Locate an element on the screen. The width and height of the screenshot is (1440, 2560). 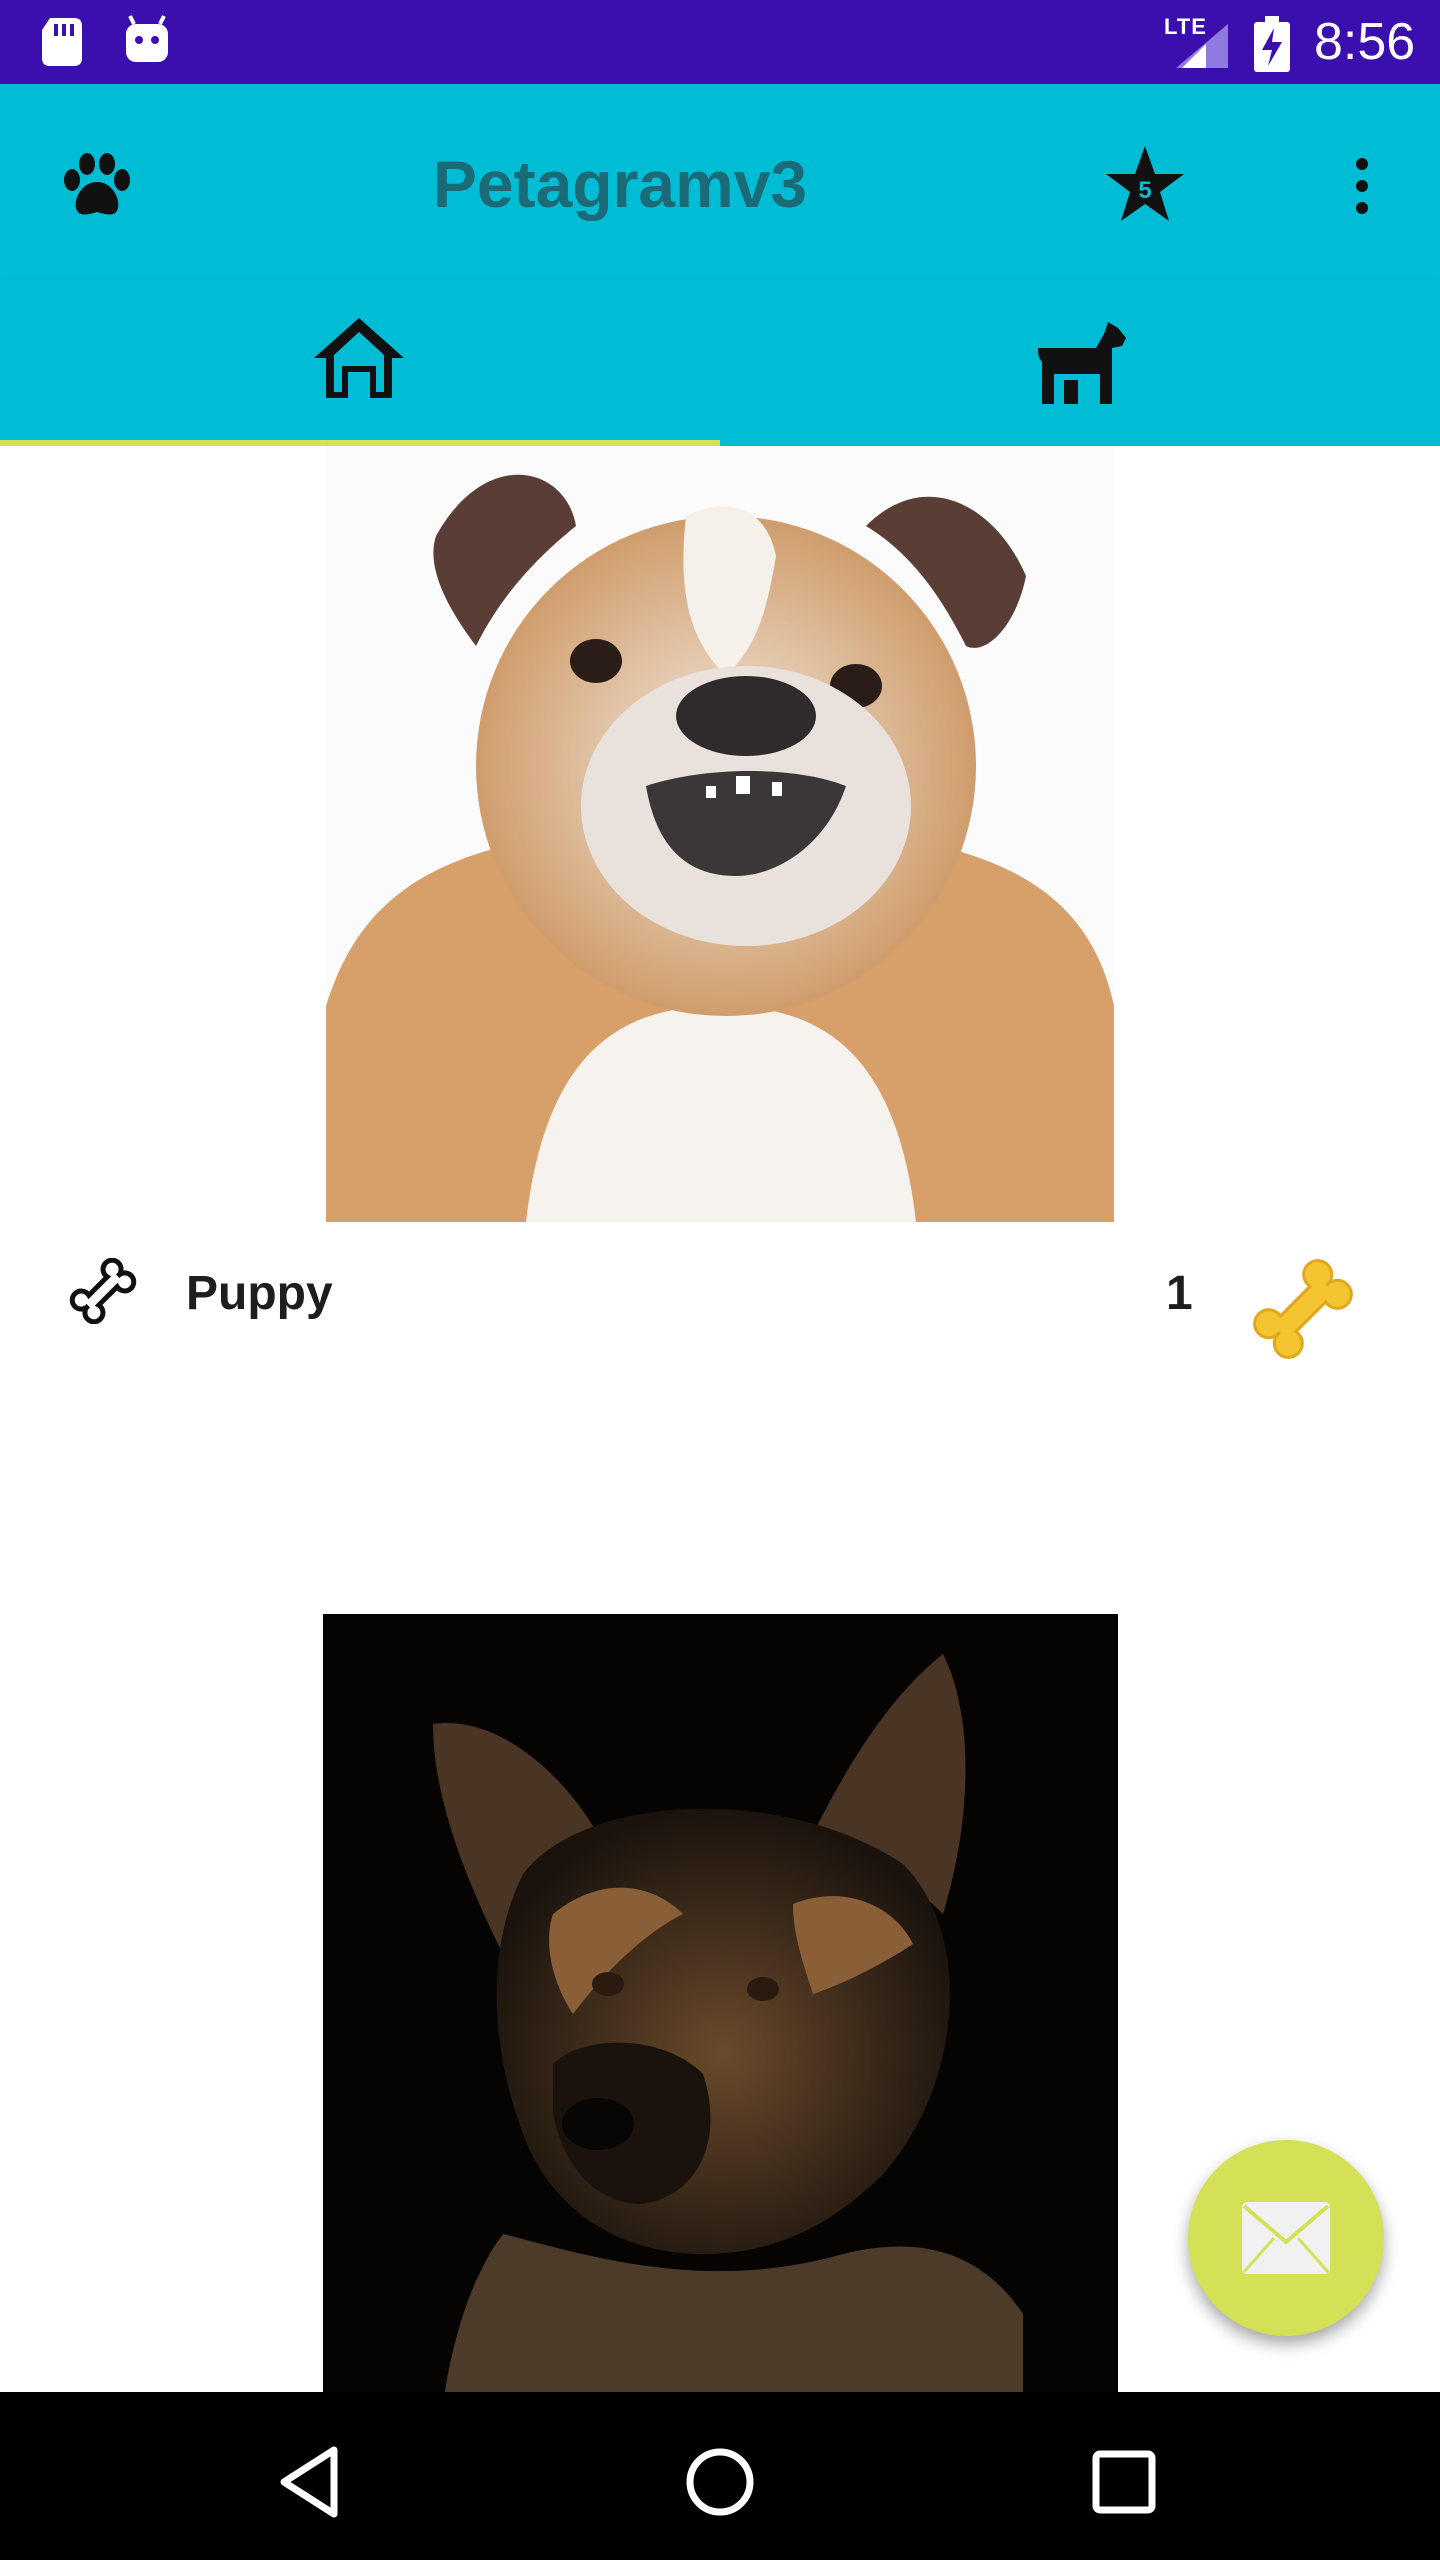
clock: 8:56 is located at coordinates (1365, 42).